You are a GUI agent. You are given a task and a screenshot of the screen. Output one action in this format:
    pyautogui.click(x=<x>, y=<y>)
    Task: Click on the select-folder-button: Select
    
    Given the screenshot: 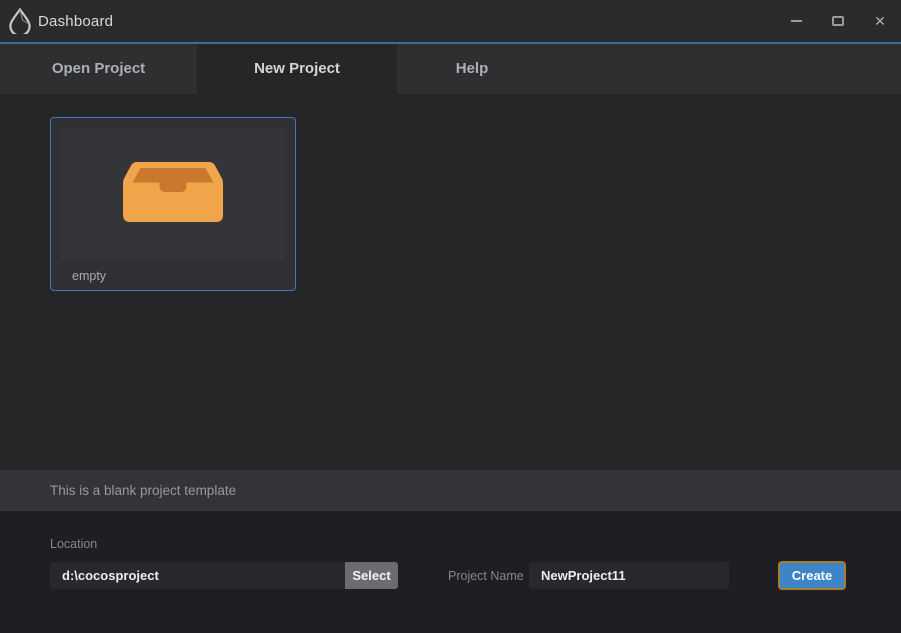 What is the action you would take?
    pyautogui.click(x=371, y=575)
    